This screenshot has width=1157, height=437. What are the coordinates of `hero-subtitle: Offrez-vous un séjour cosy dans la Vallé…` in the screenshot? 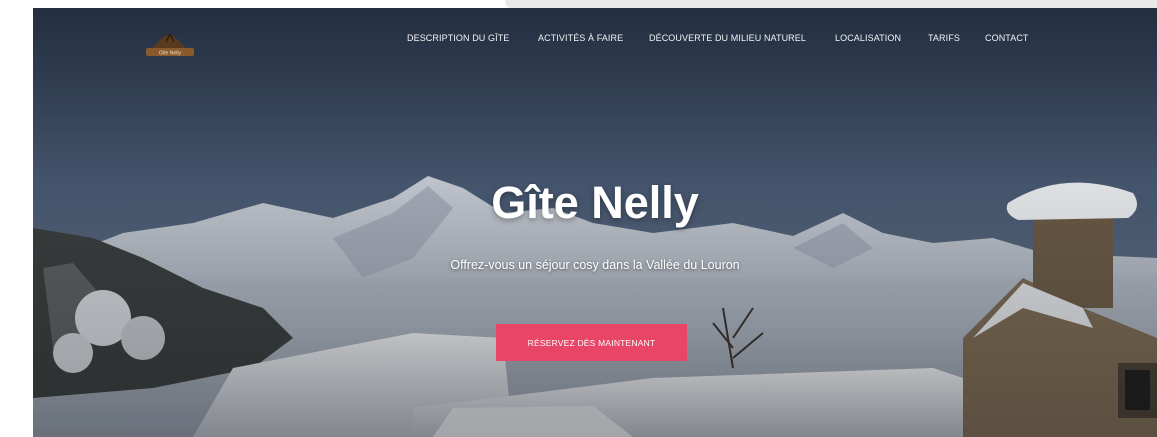 It's located at (595, 265).